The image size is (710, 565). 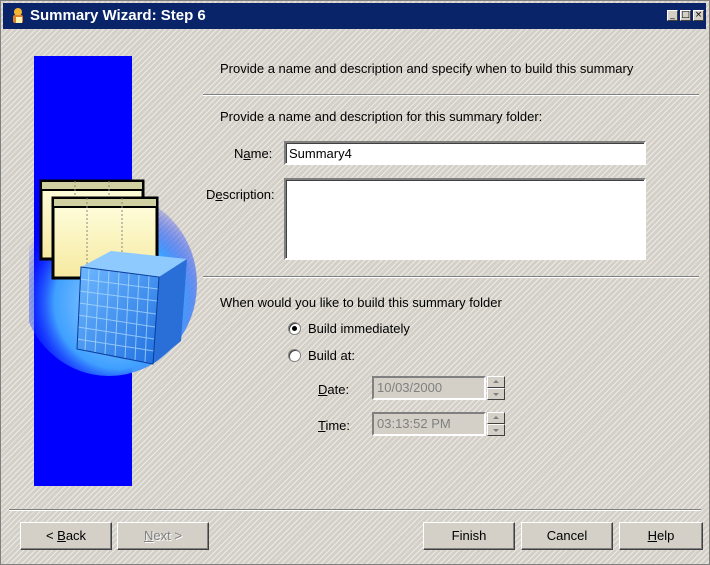 What do you see at coordinates (334, 389) in the screenshot?
I see `date-label: Date:` at bounding box center [334, 389].